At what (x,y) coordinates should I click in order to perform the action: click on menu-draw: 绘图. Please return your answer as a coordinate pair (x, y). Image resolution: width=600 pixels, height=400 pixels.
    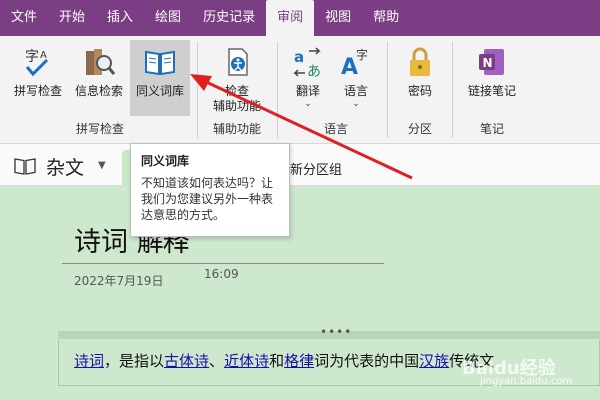
    Looking at the image, I should click on (168, 18).